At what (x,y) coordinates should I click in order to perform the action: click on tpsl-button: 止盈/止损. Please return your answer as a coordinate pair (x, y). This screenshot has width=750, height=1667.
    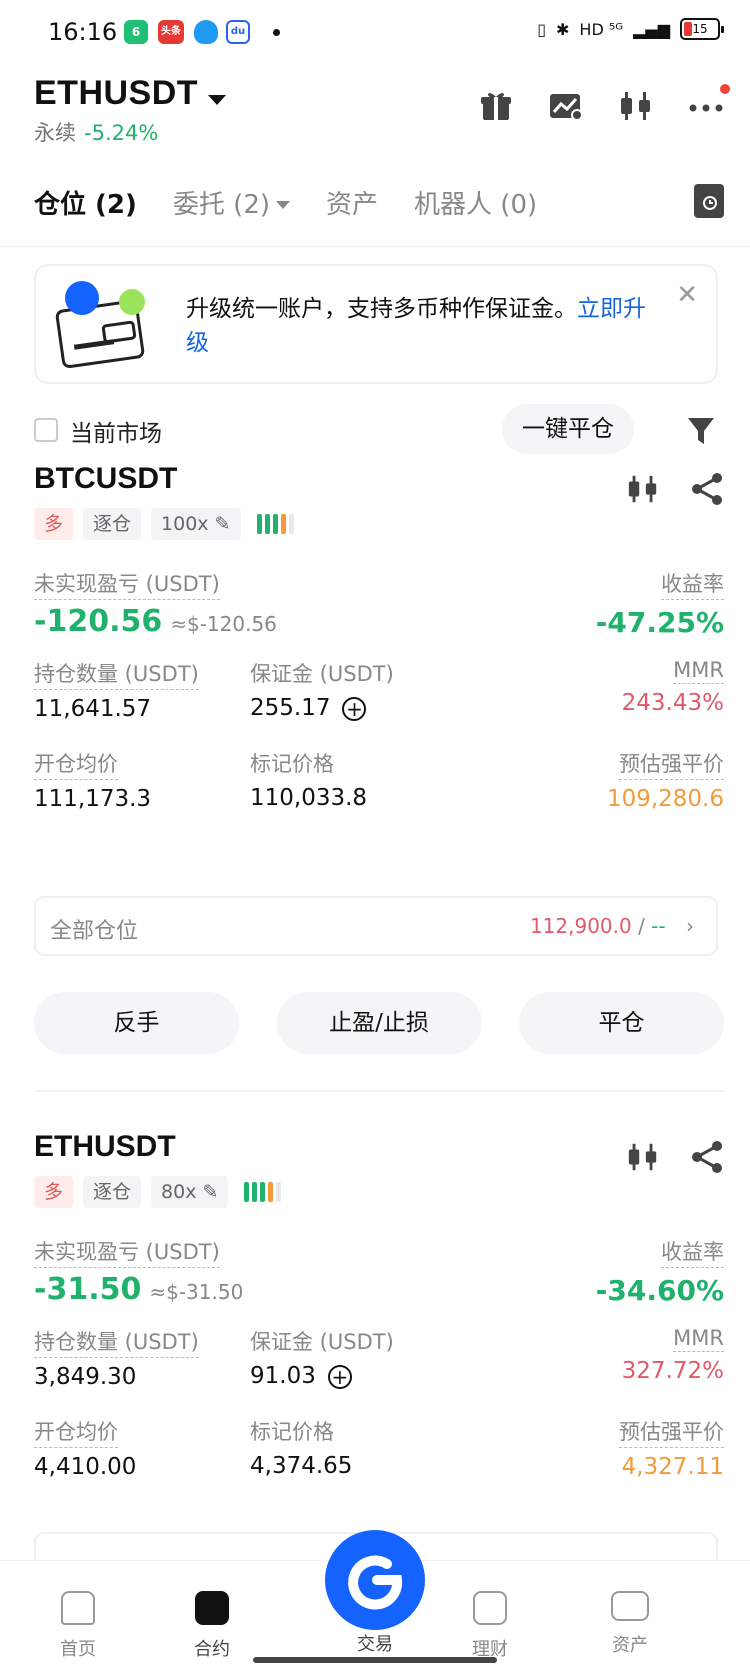
    Looking at the image, I should click on (379, 1023).